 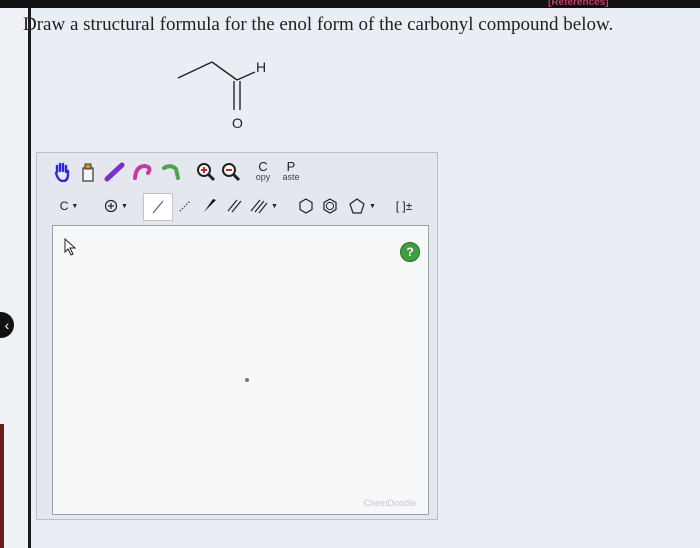 I want to click on brackets-button: [ ]±, so click(x=404, y=206).